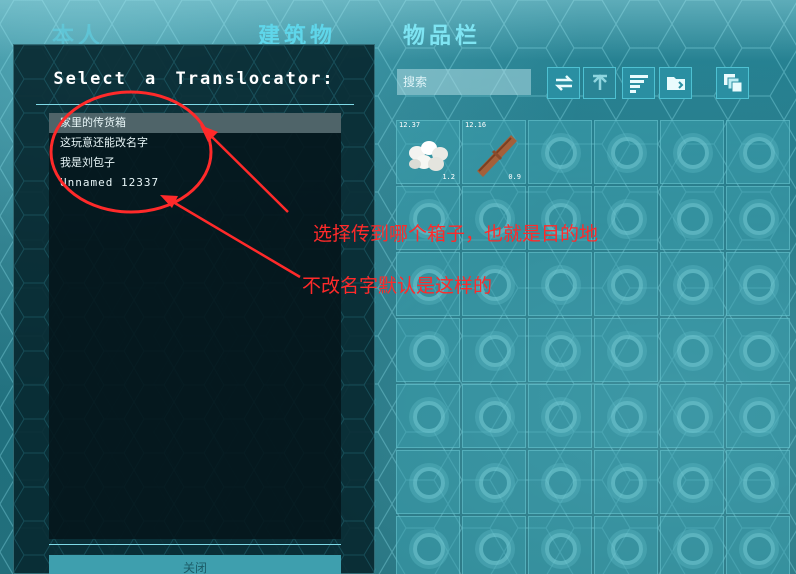  What do you see at coordinates (397, 286) in the screenshot?
I see `annotation-default-name: 不改名字默认是这样的` at bounding box center [397, 286].